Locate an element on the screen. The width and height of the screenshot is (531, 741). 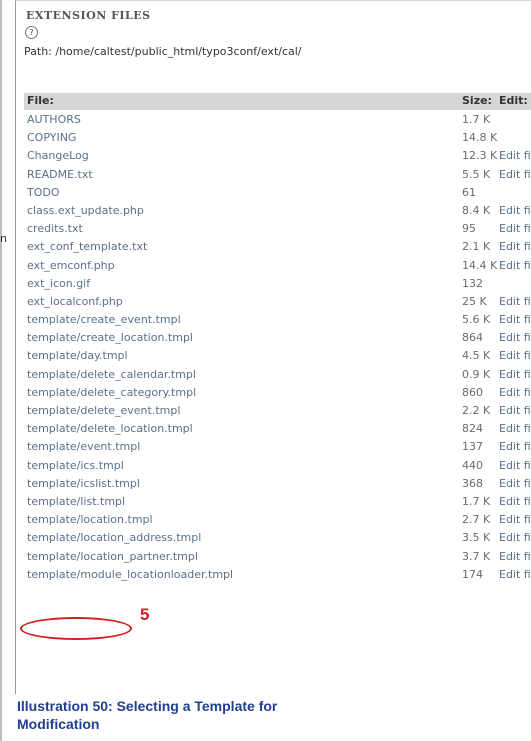
file-link: template/create_location.tmpl is located at coordinates (110, 337).